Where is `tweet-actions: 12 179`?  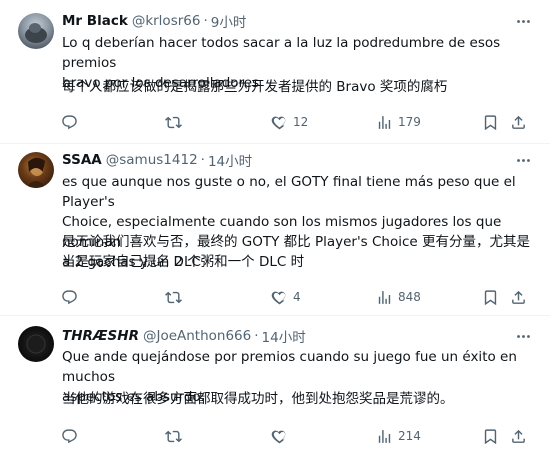 tweet-actions: 12 179 is located at coordinates (275, 122).